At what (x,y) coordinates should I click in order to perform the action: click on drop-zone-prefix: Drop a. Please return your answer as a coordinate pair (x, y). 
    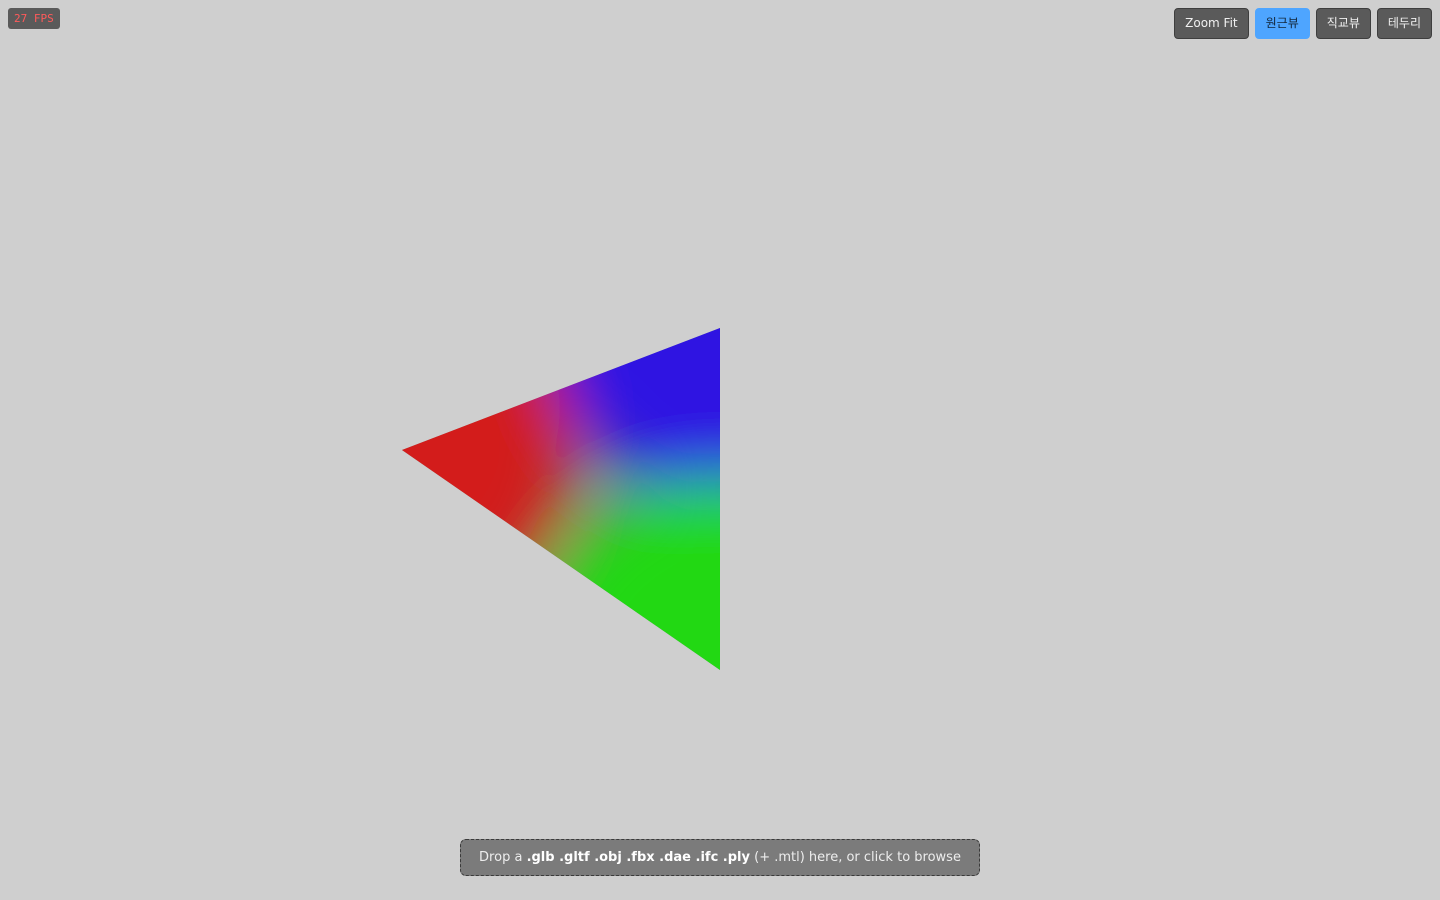
    Looking at the image, I should click on (503, 857).